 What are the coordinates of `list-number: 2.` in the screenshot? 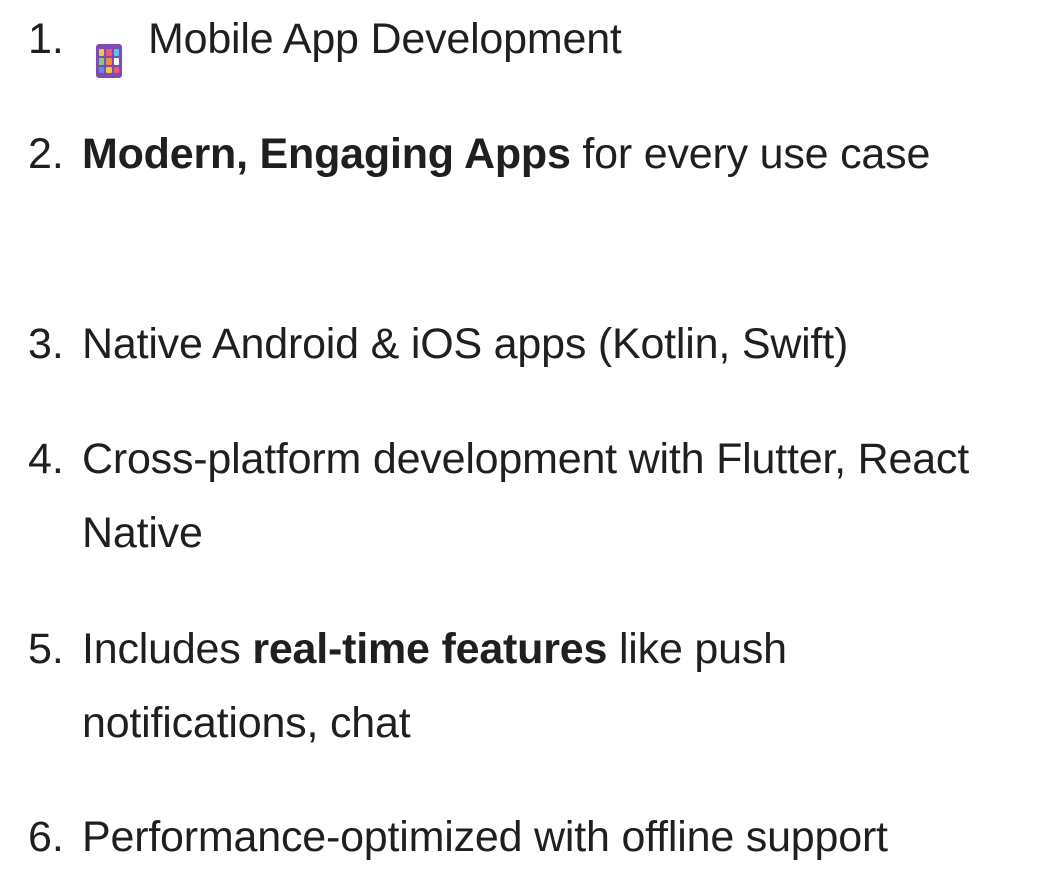 It's located at (46, 154).